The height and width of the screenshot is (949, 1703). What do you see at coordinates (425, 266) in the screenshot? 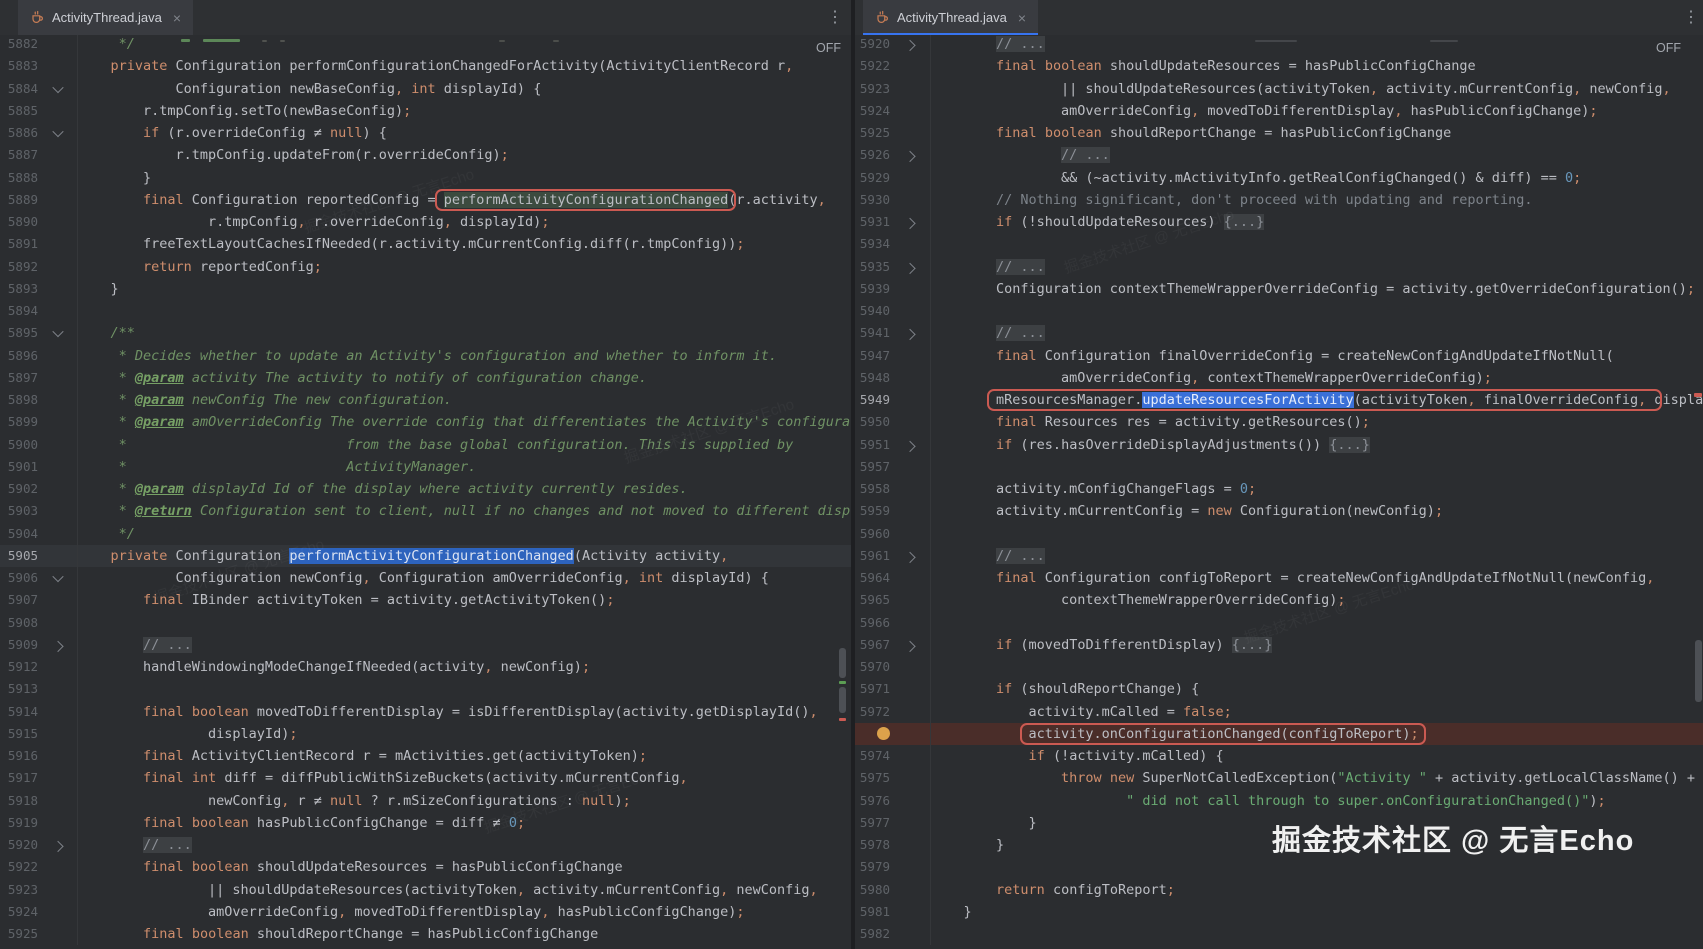
I see `code-line: 5892 return reportedConfig;` at bounding box center [425, 266].